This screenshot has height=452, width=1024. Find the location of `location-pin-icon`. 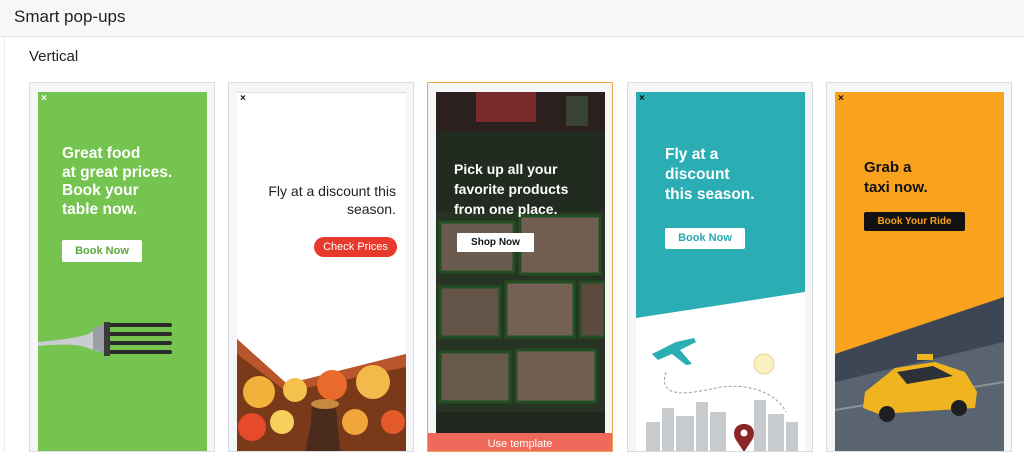

location-pin-icon is located at coordinates (744, 437).